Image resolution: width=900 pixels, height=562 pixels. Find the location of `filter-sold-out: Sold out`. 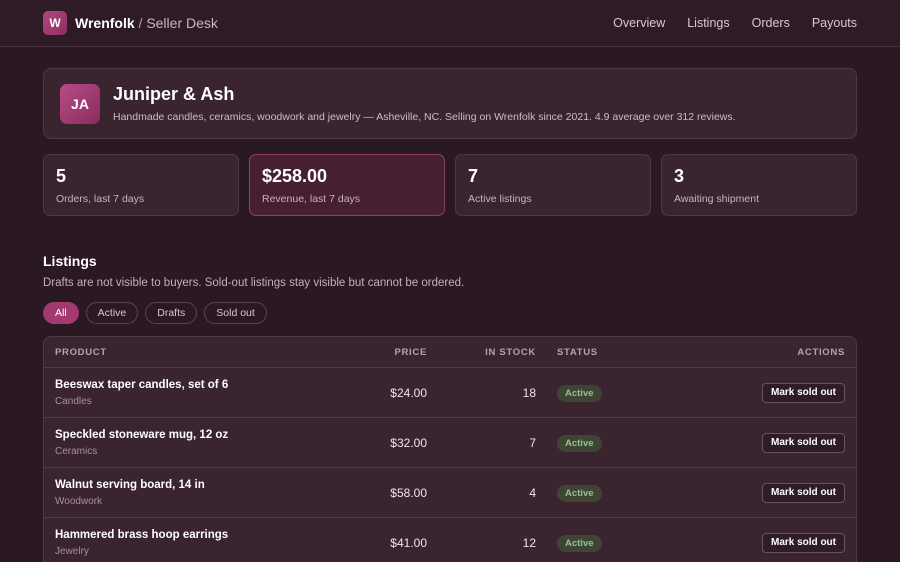

filter-sold-out: Sold out is located at coordinates (235, 313).